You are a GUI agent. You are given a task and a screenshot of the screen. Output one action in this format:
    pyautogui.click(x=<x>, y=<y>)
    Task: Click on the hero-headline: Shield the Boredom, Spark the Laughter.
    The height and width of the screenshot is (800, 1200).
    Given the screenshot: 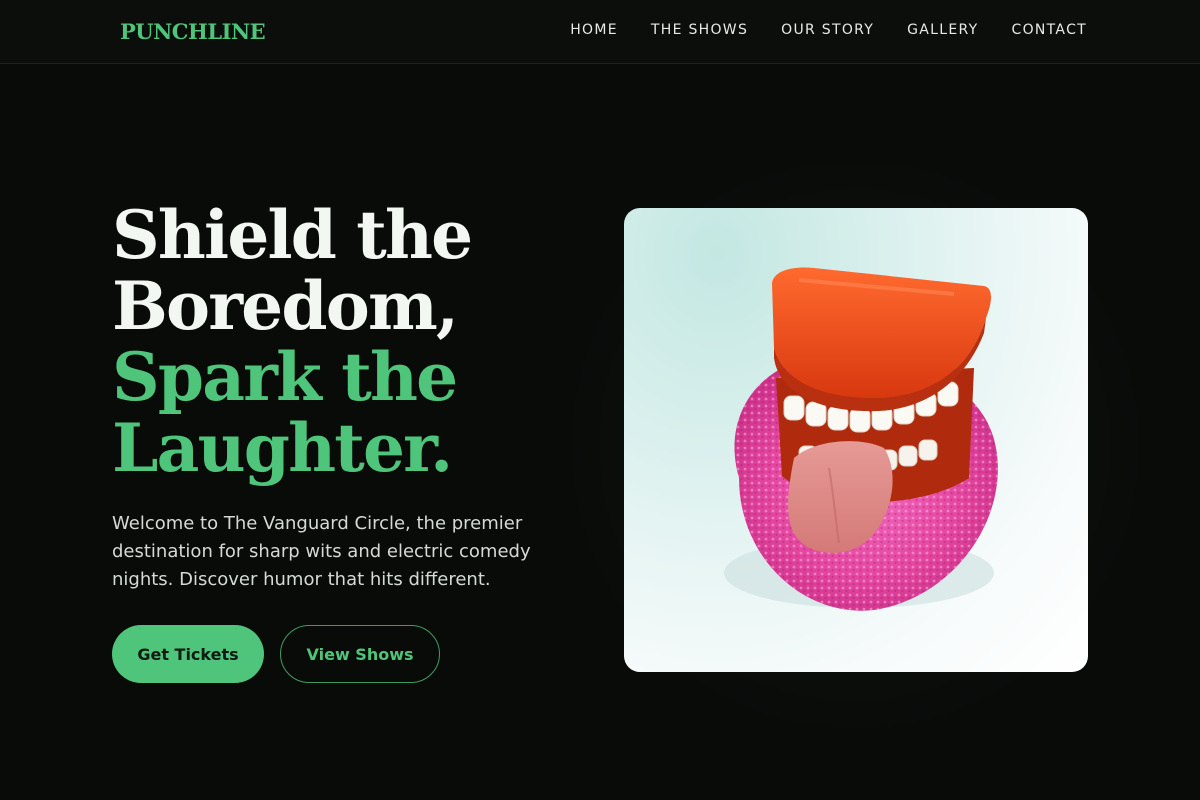 What is the action you would take?
    pyautogui.click(x=352, y=342)
    